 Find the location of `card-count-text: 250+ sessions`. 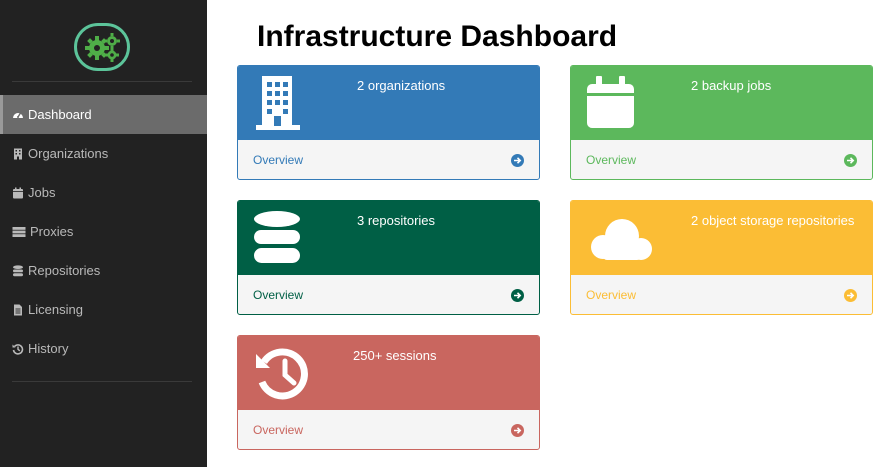

card-count-text: 250+ sessions is located at coordinates (395, 355).